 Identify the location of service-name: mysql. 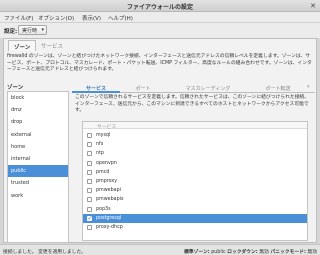
(103, 135).